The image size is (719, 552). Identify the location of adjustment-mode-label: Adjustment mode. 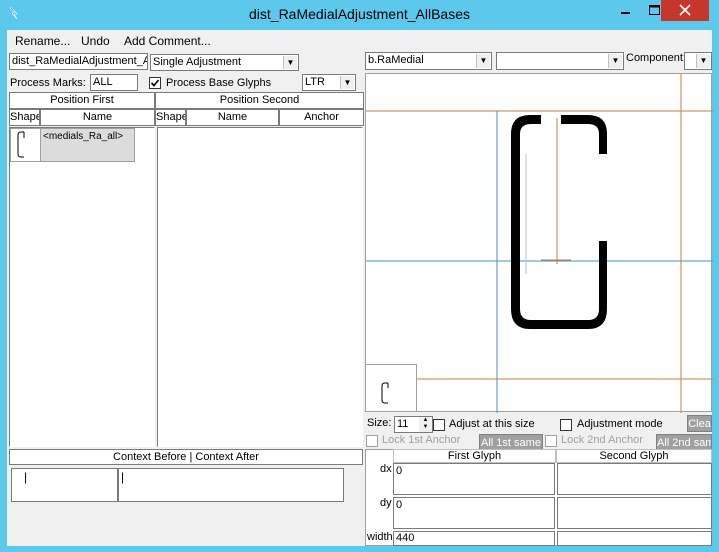
(620, 424).